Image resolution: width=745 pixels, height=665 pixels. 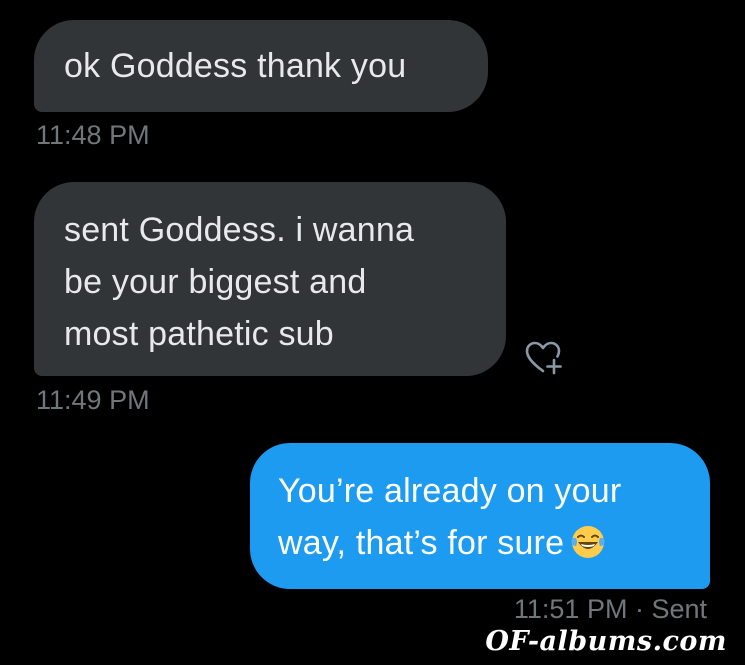 I want to click on message-timestamp-sent-status: 11:51 PM · Sent, so click(x=610, y=609).